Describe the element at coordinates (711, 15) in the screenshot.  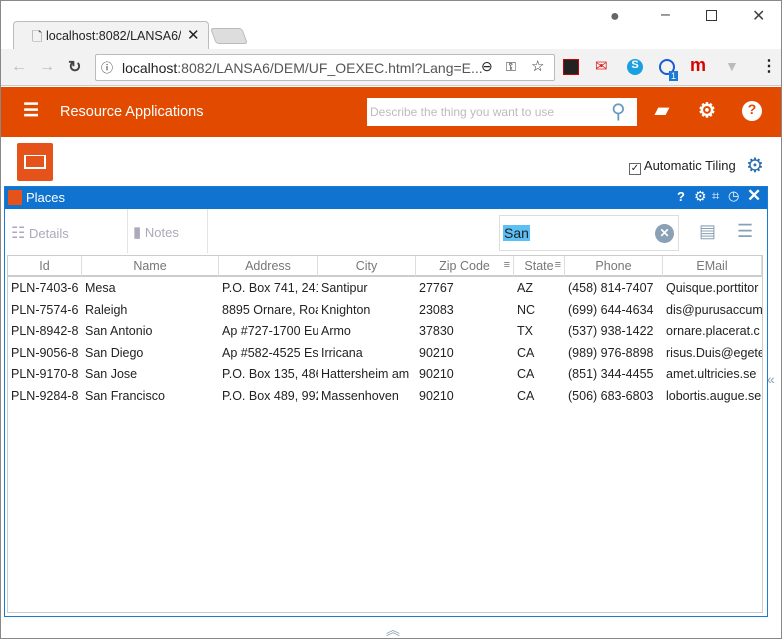
I see `maximize-button` at that location.